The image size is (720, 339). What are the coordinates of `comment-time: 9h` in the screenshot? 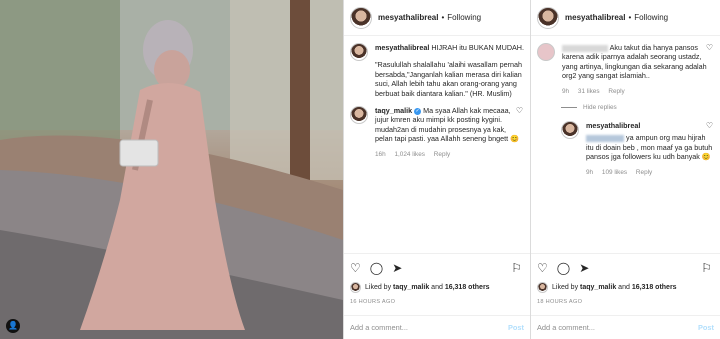 It's located at (565, 91).